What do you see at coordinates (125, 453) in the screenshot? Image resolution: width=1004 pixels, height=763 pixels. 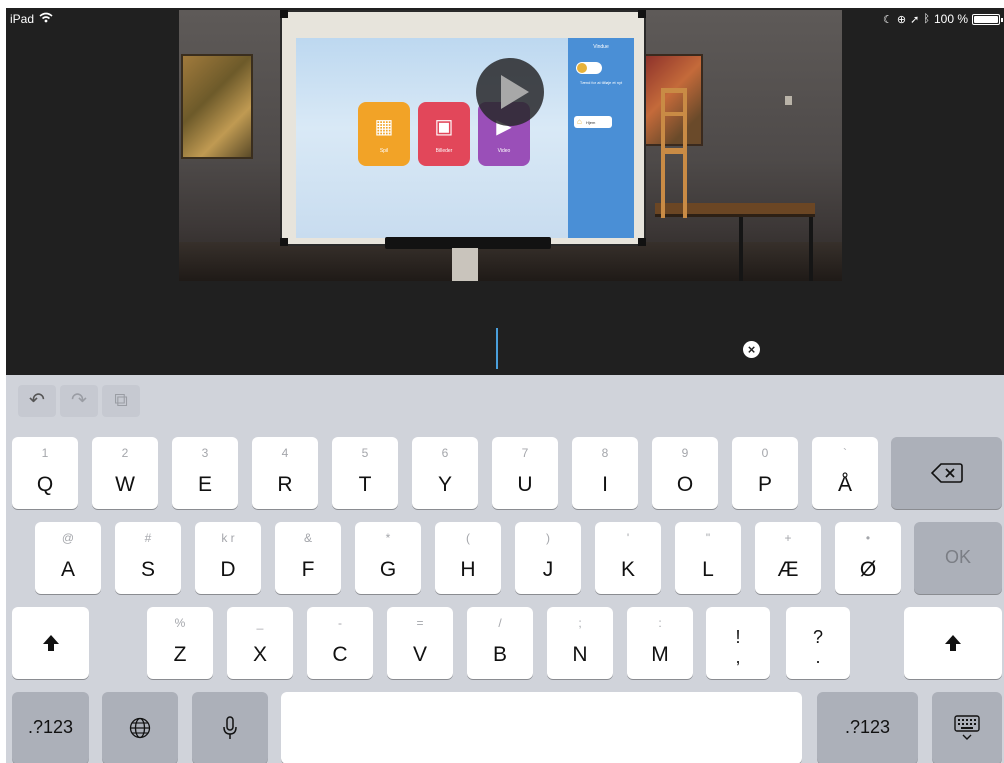 I see `key-alt-char: 2` at bounding box center [125, 453].